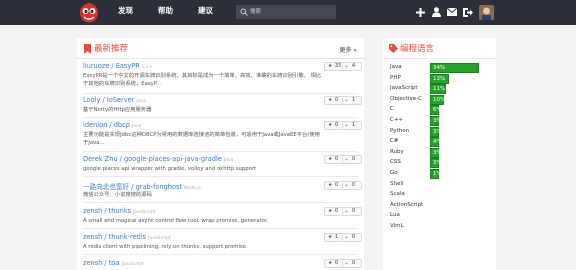 Image resolution: width=576 pixels, height=270 pixels. I want to click on nav-link-suggest: 建议, so click(205, 11).